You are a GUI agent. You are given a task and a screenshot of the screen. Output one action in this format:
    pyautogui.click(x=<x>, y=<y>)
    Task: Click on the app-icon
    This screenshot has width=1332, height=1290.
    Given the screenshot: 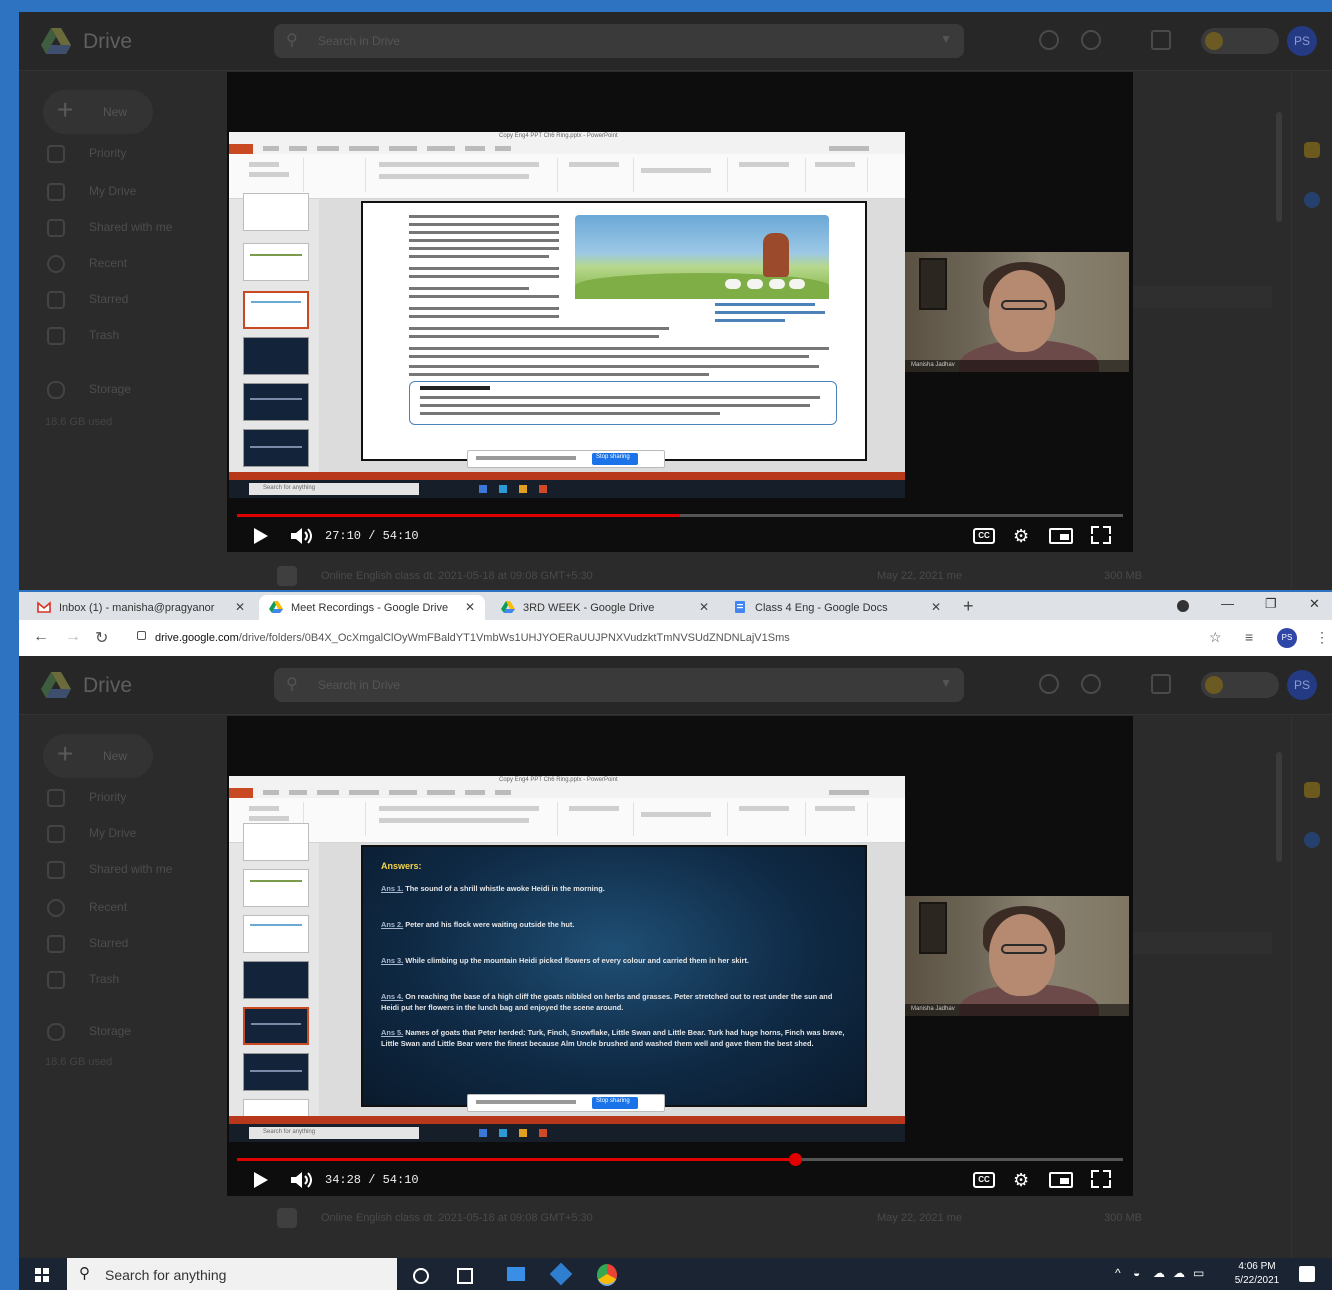 What is the action you would take?
    pyautogui.click(x=561, y=1274)
    